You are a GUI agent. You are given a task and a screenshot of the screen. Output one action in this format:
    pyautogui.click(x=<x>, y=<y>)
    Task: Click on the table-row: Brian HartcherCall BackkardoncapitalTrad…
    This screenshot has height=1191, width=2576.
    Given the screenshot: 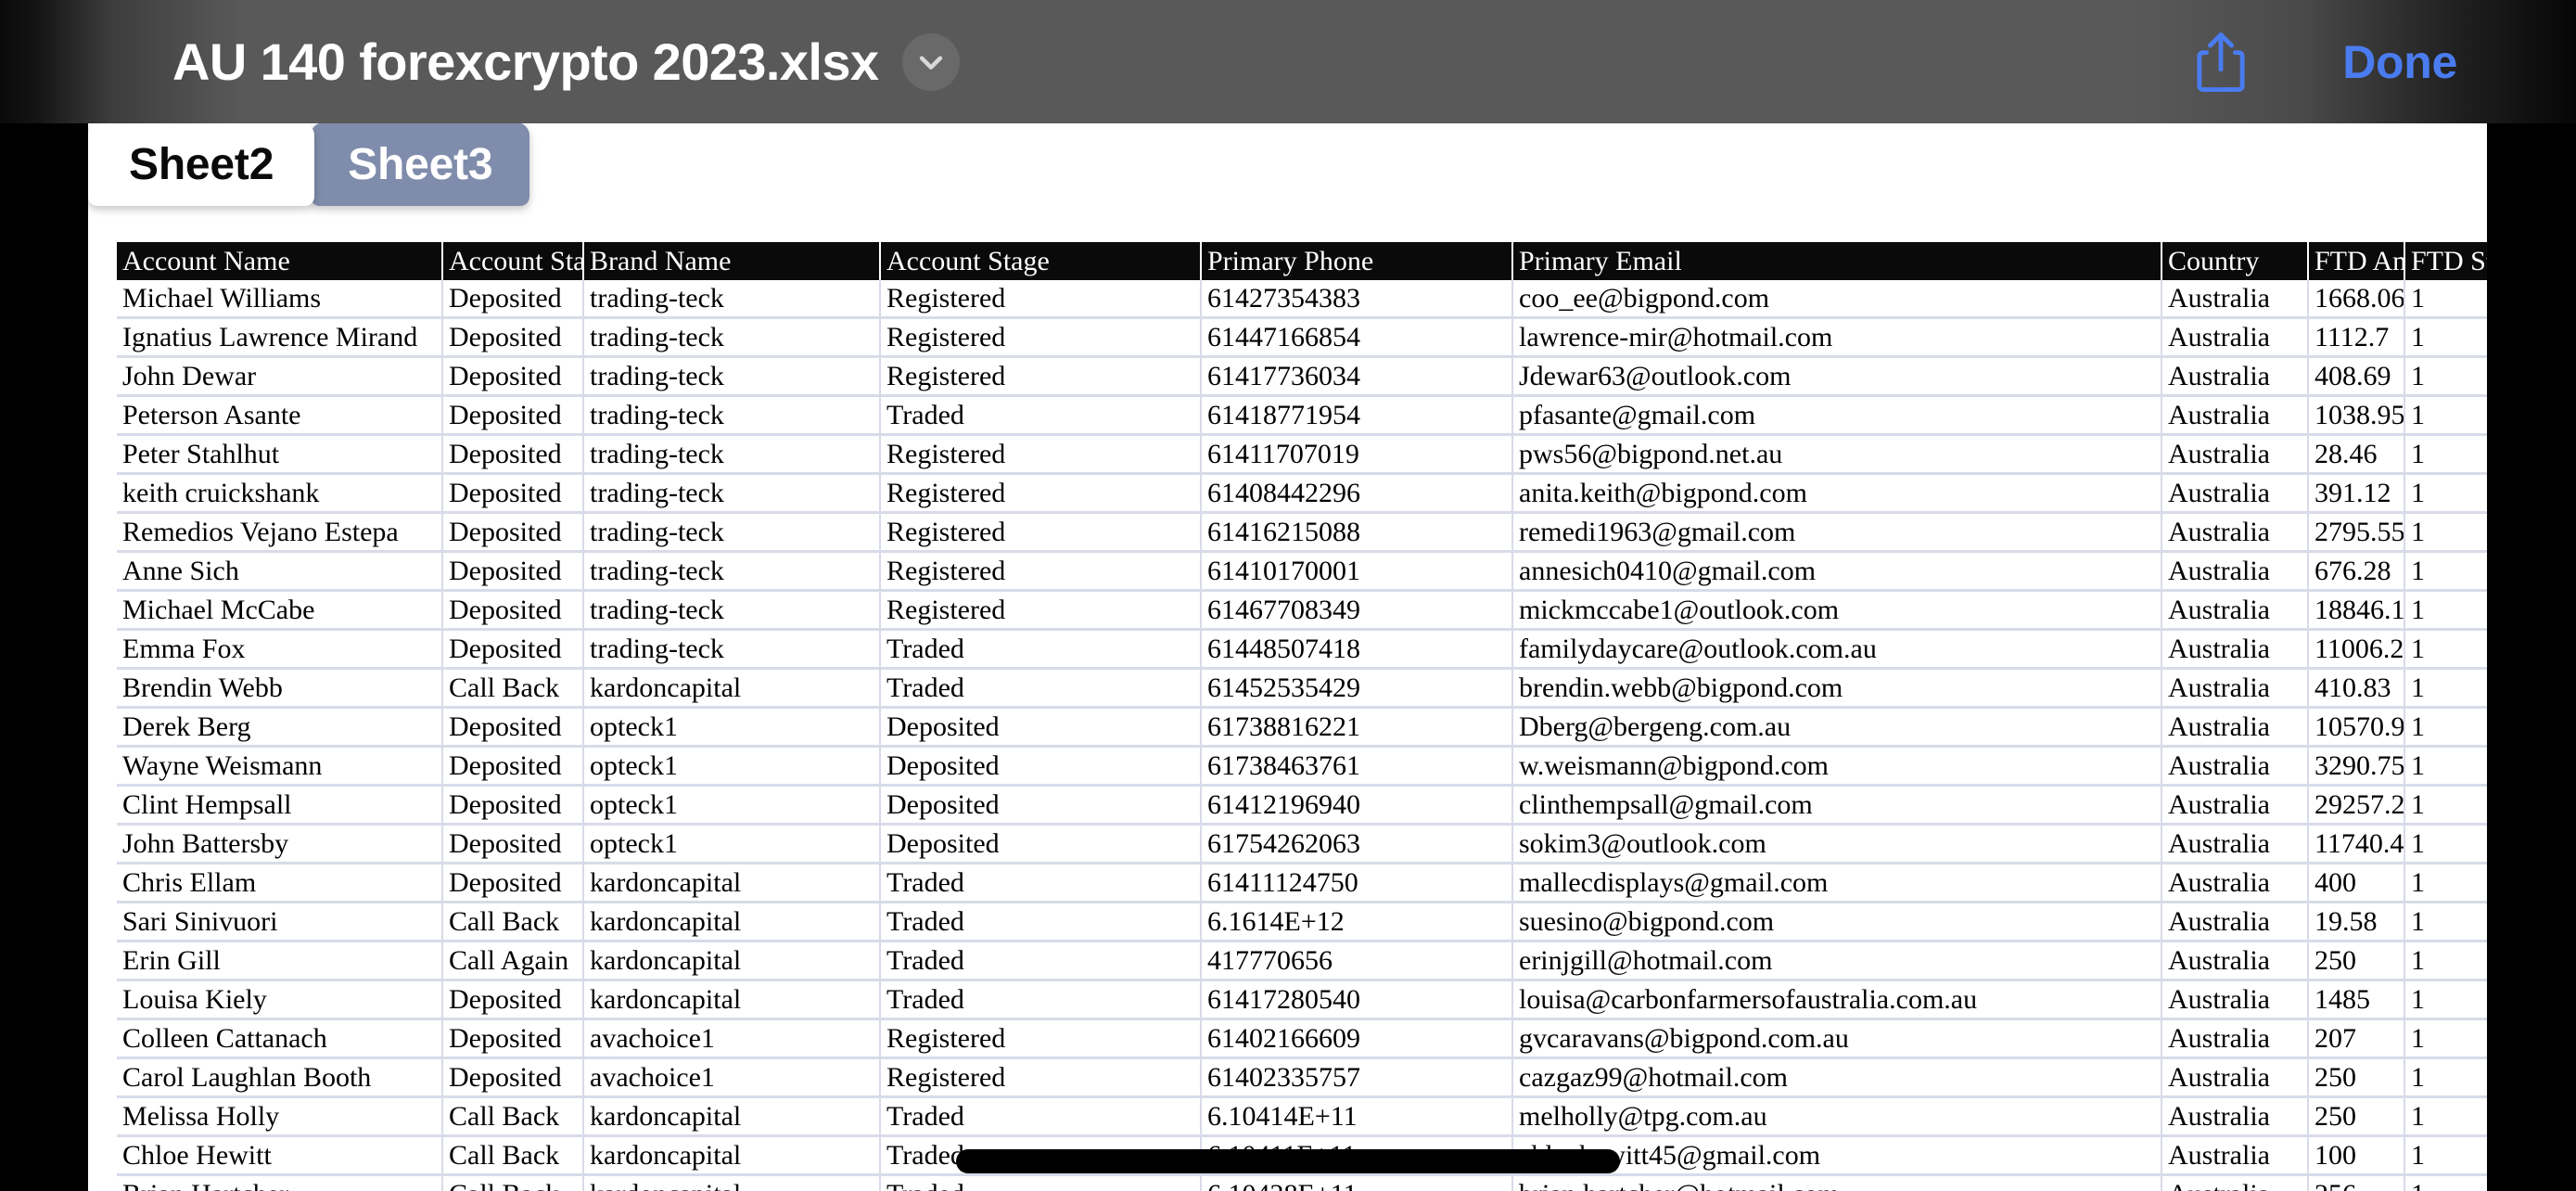 What is the action you would take?
    pyautogui.click(x=1302, y=1183)
    